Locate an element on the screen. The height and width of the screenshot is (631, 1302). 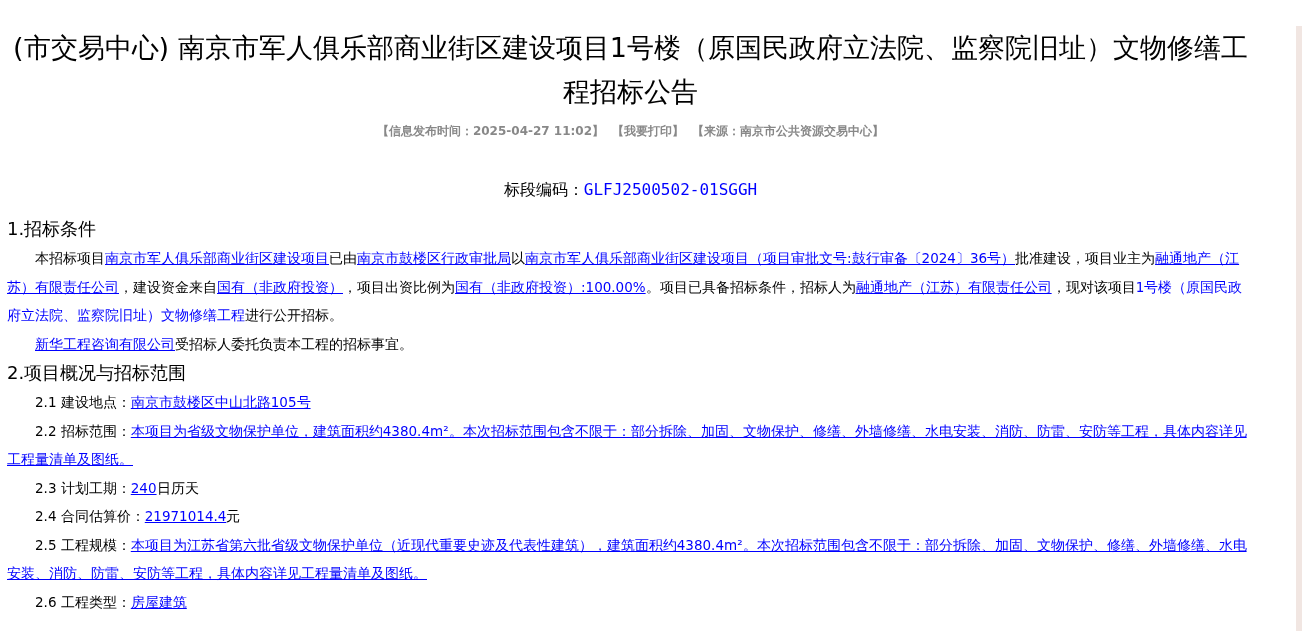
code-label: 标段编码： is located at coordinates (543, 189).